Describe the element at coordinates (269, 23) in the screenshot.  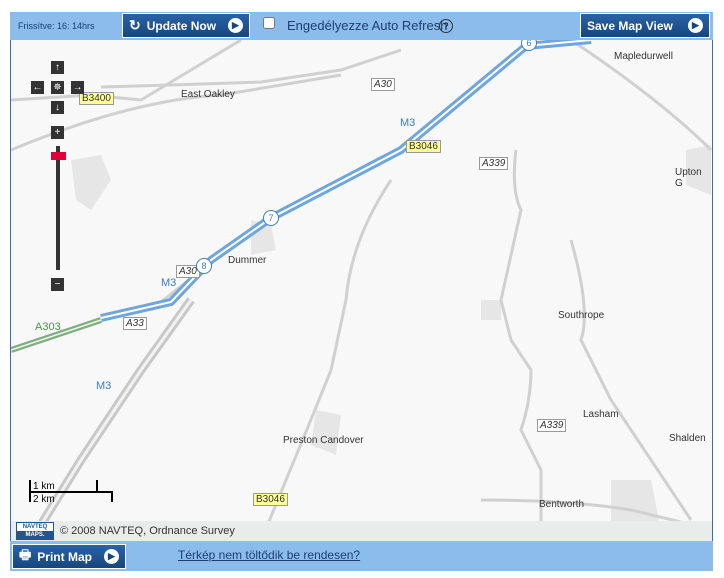
I see `auto-refresh-checkbox` at that location.